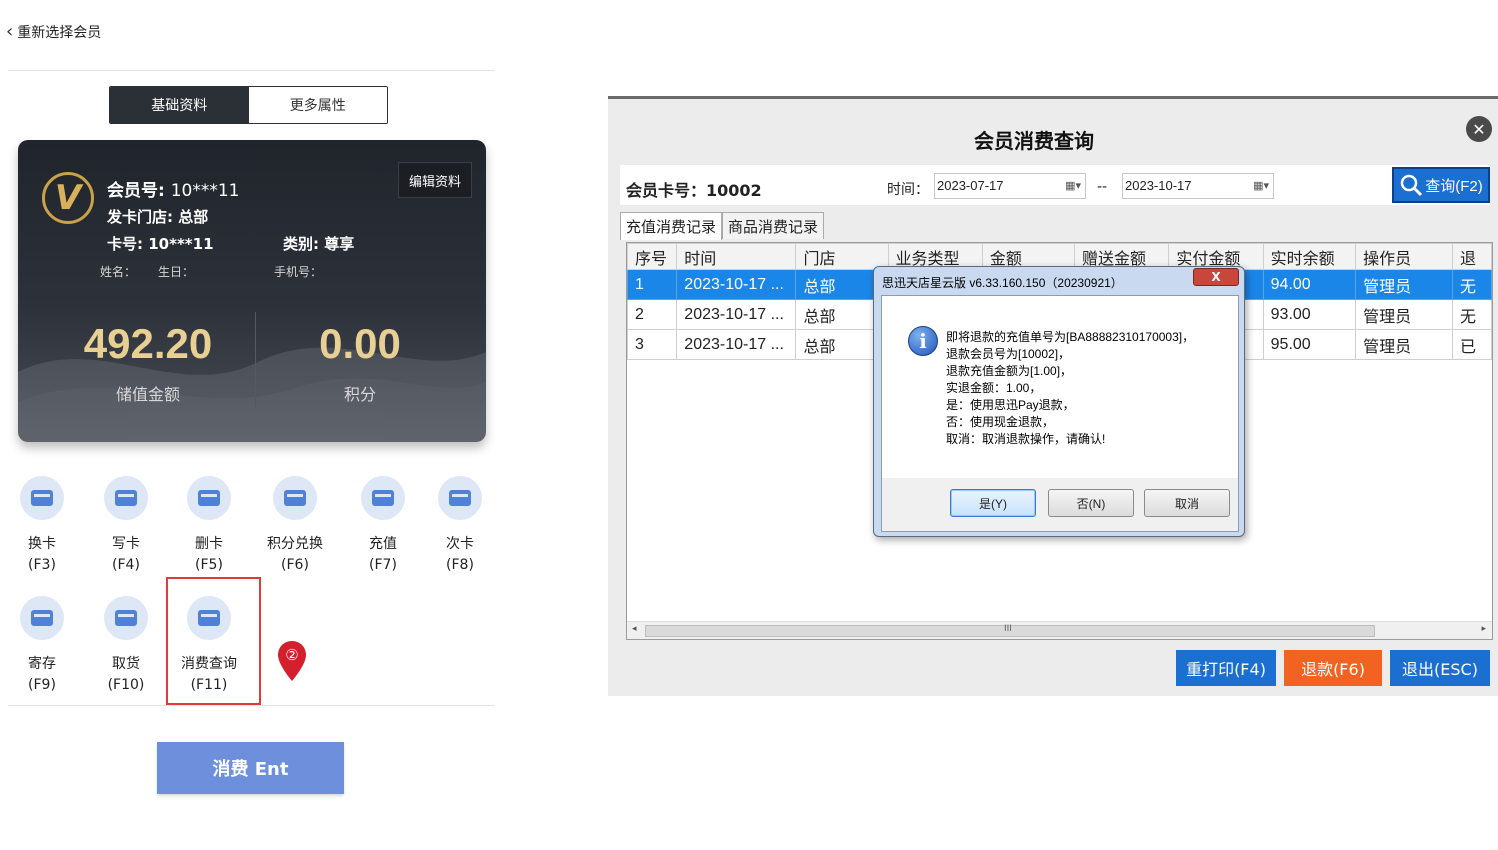 The width and height of the screenshot is (1498, 850). Describe the element at coordinates (360, 343) in the screenshot. I see `points-value: 0.00` at that location.